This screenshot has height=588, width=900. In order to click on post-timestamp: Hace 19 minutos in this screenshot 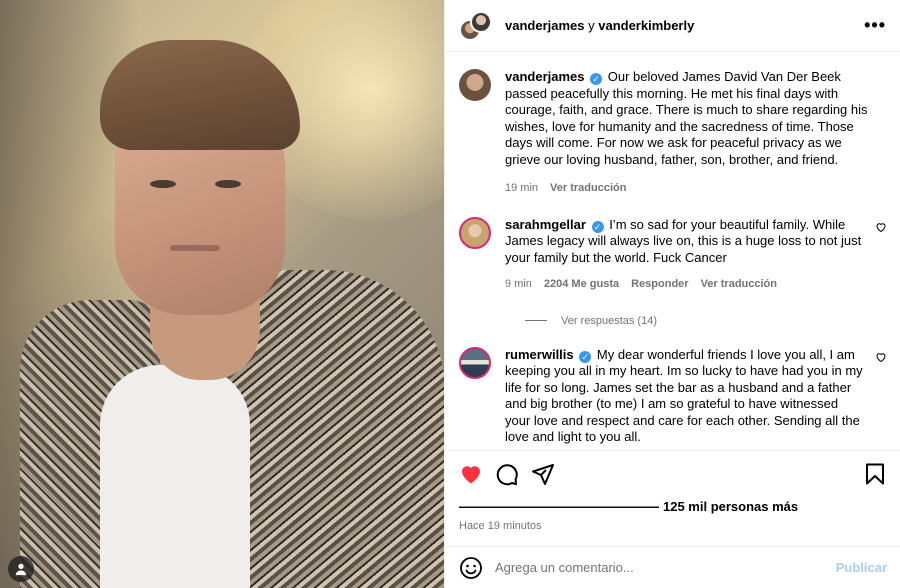, I will do `click(500, 526)`.